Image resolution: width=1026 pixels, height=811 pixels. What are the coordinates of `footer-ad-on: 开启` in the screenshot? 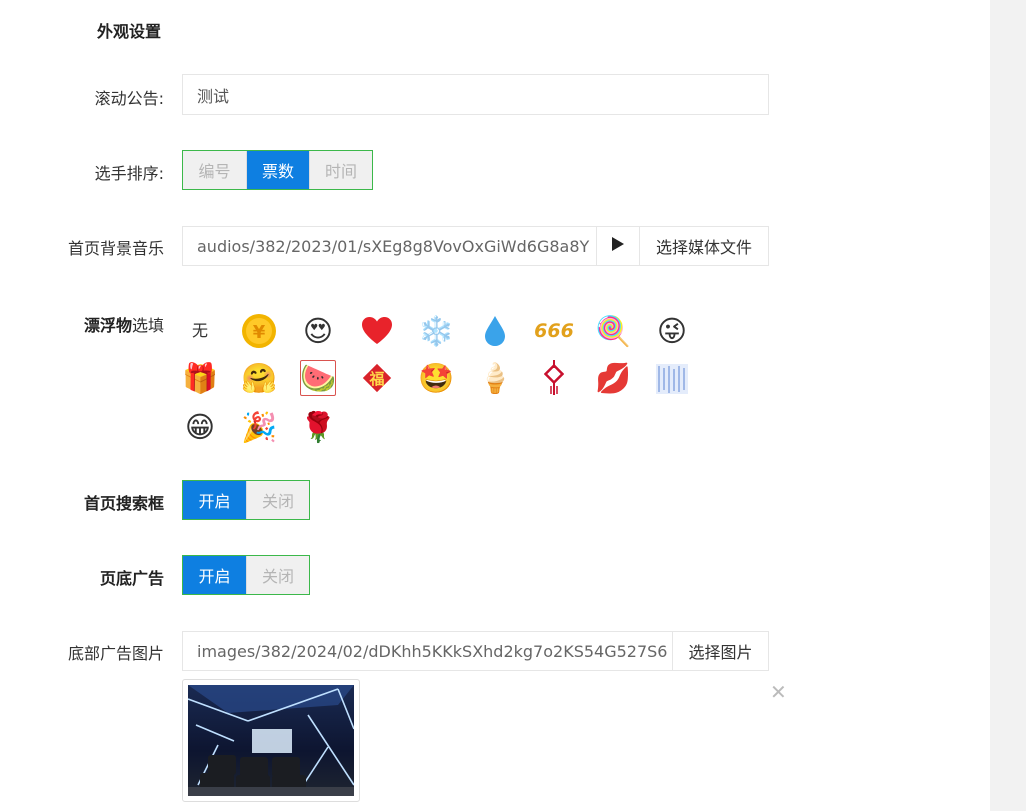 It's located at (214, 575).